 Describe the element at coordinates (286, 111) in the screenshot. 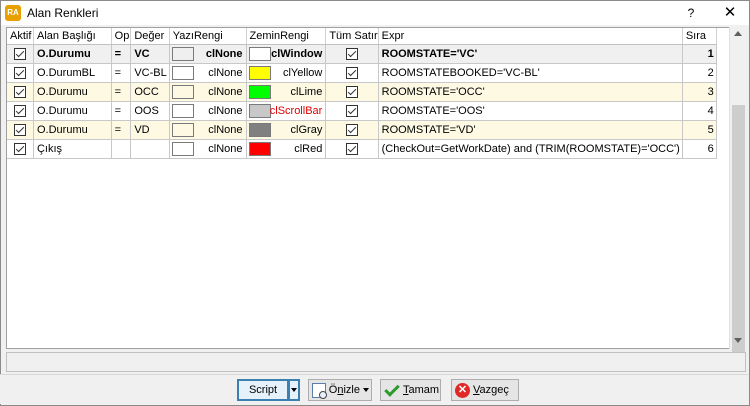

I see `zemin-rengi-cell: clScrollBar` at that location.